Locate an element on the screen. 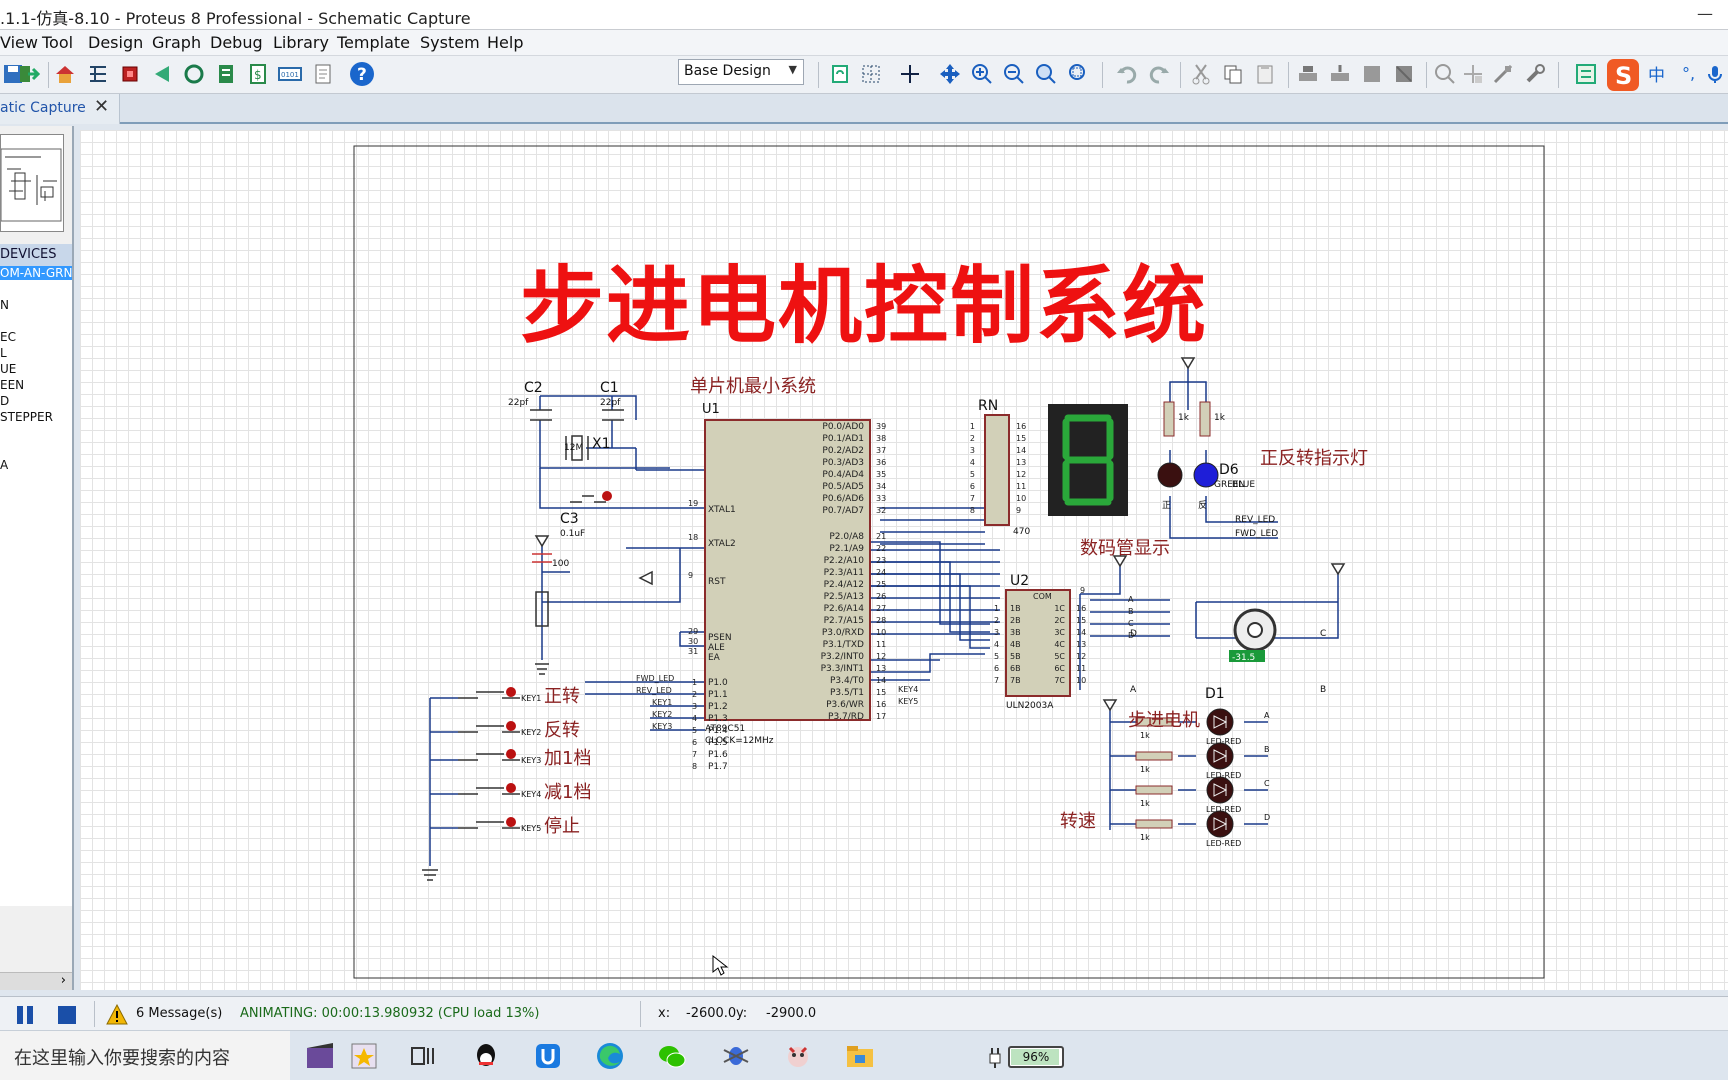  reset-button-dot is located at coordinates (607, 496).